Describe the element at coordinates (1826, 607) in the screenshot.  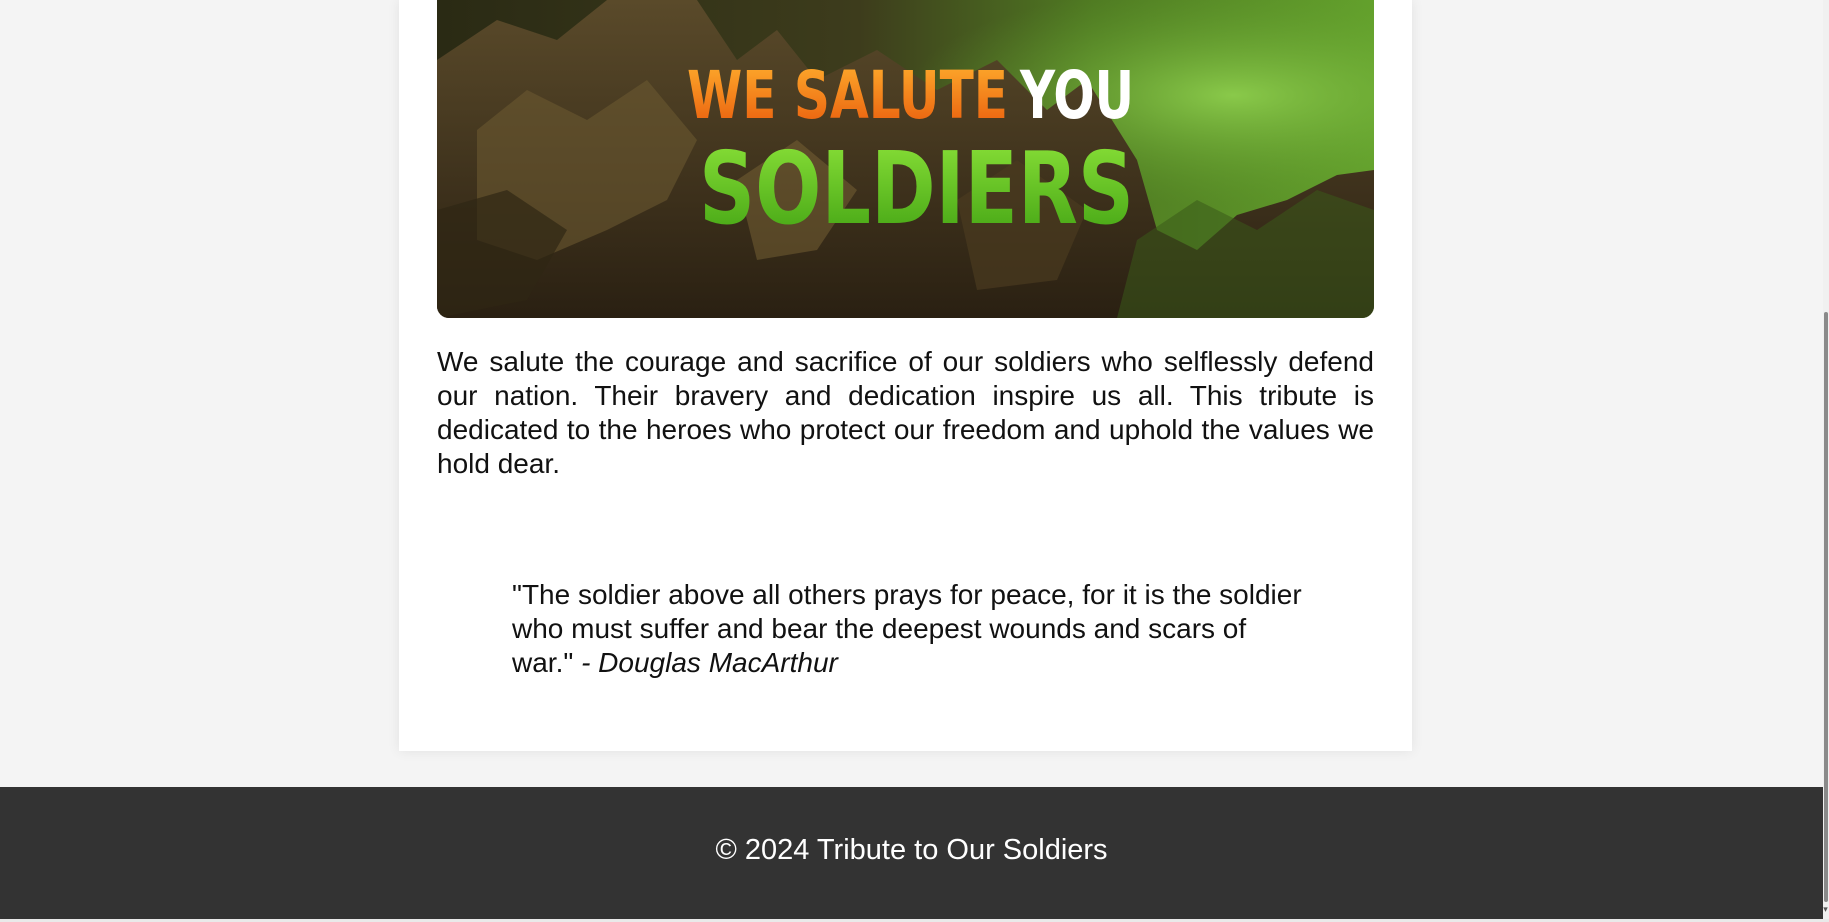
I see `scrollbar-thumb` at that location.